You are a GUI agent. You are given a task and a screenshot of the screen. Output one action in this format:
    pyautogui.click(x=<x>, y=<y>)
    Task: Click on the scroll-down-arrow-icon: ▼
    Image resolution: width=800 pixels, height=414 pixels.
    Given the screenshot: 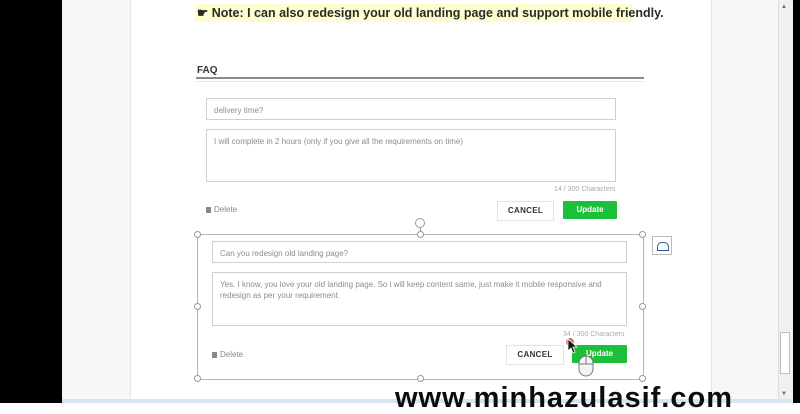 What is the action you would take?
    pyautogui.click(x=784, y=394)
    